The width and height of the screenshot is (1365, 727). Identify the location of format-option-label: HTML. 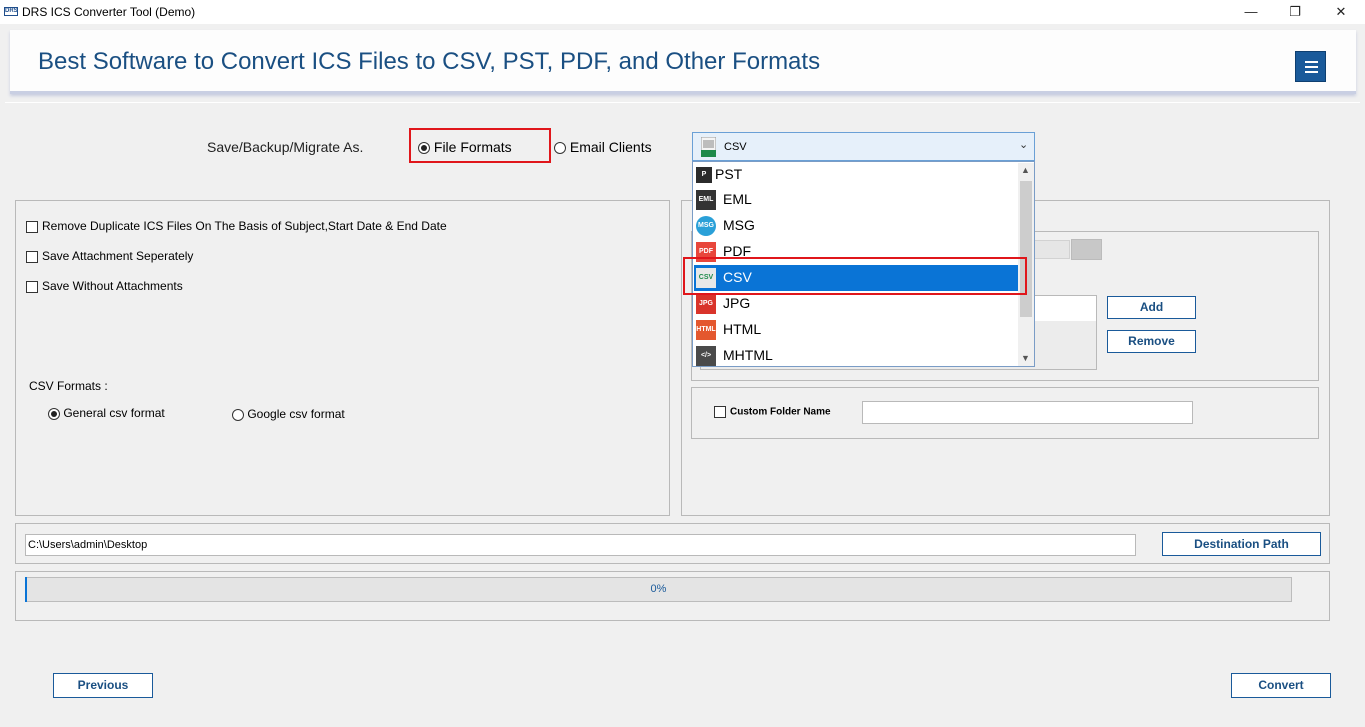
(742, 329).